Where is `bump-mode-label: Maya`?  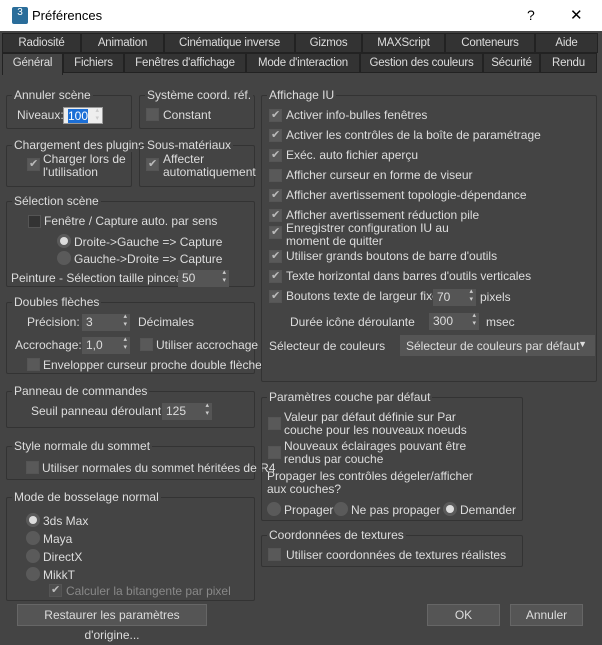
bump-mode-label: Maya is located at coordinates (58, 539).